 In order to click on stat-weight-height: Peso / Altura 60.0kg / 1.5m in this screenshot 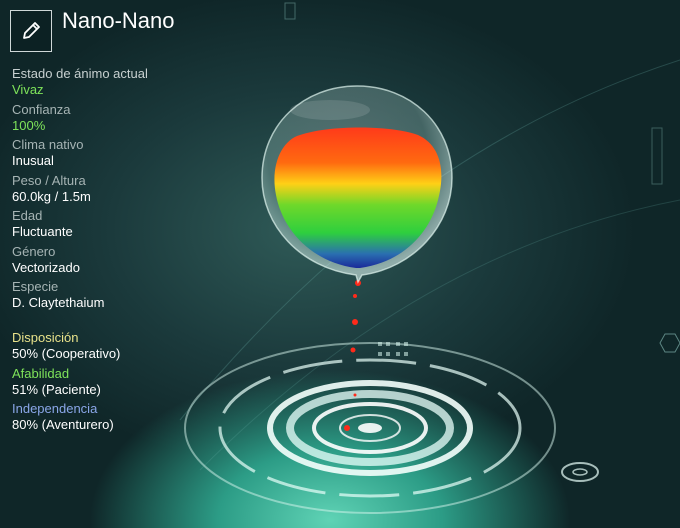, I will do `click(132, 191)`.